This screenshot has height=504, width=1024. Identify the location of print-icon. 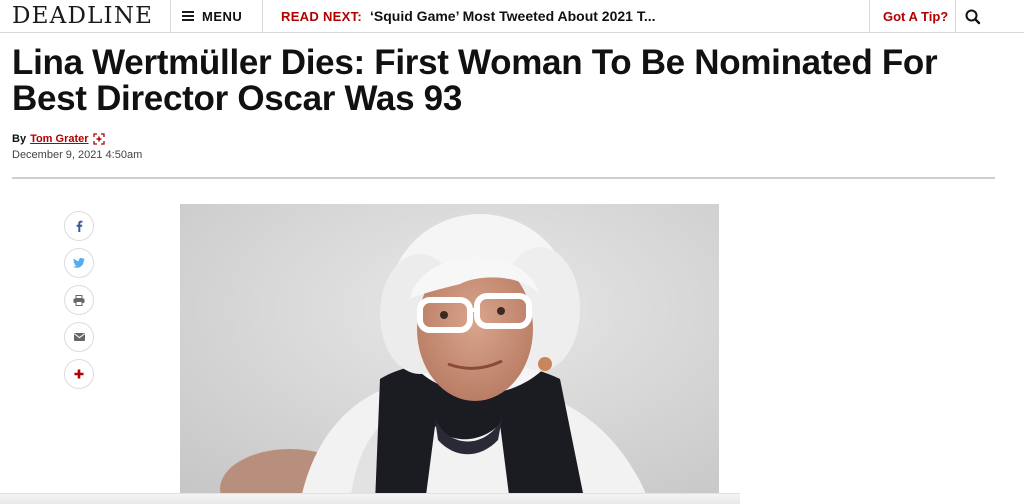
(79, 300).